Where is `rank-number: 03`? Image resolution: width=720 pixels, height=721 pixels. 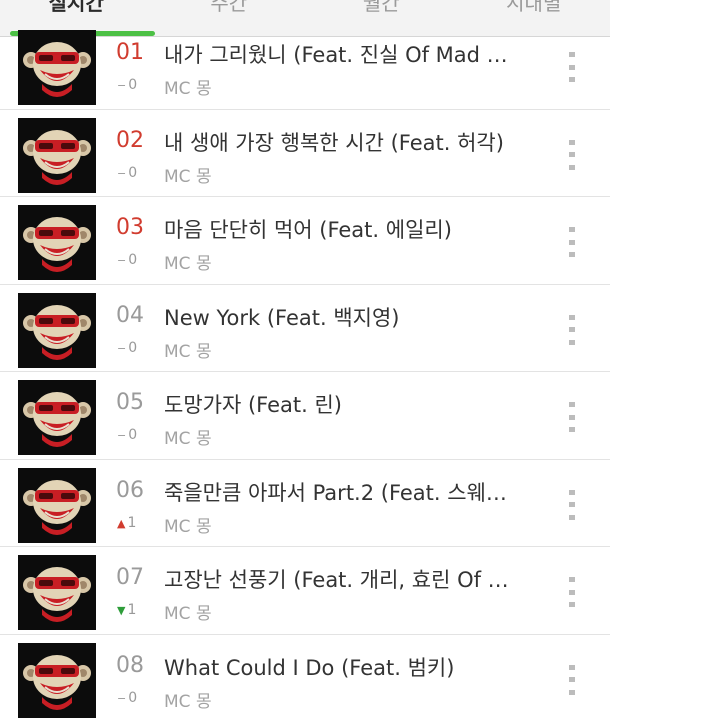 rank-number: 03 is located at coordinates (130, 227).